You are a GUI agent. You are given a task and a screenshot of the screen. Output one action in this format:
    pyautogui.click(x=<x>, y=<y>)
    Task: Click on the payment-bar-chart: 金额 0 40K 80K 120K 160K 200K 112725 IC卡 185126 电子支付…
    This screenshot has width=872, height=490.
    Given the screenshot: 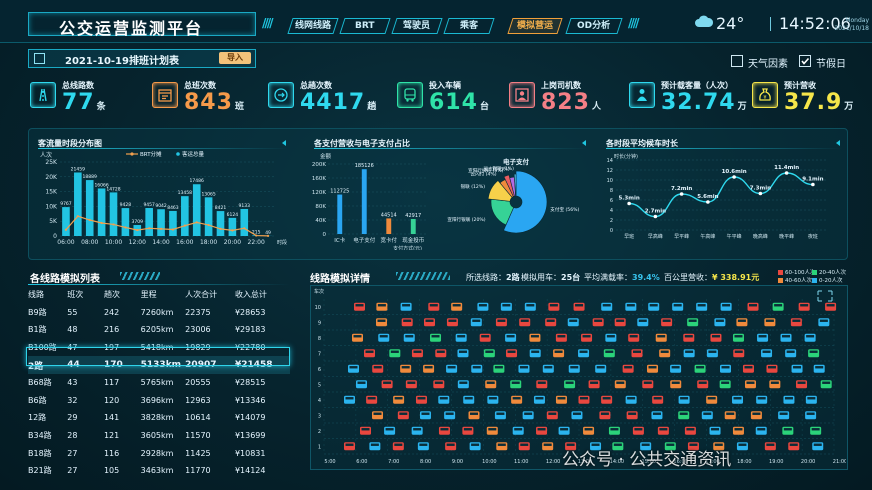 What is the action you would take?
    pyautogui.click(x=369, y=201)
    